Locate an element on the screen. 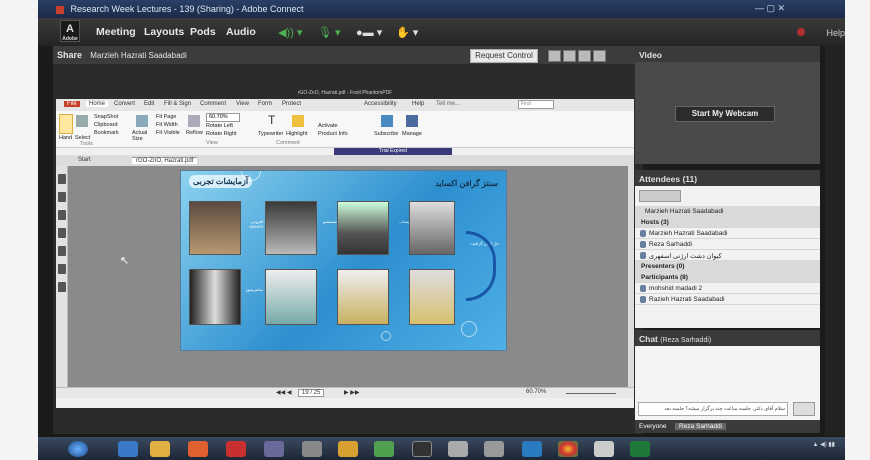  fit-page-button: Fit Page is located at coordinates (166, 117).